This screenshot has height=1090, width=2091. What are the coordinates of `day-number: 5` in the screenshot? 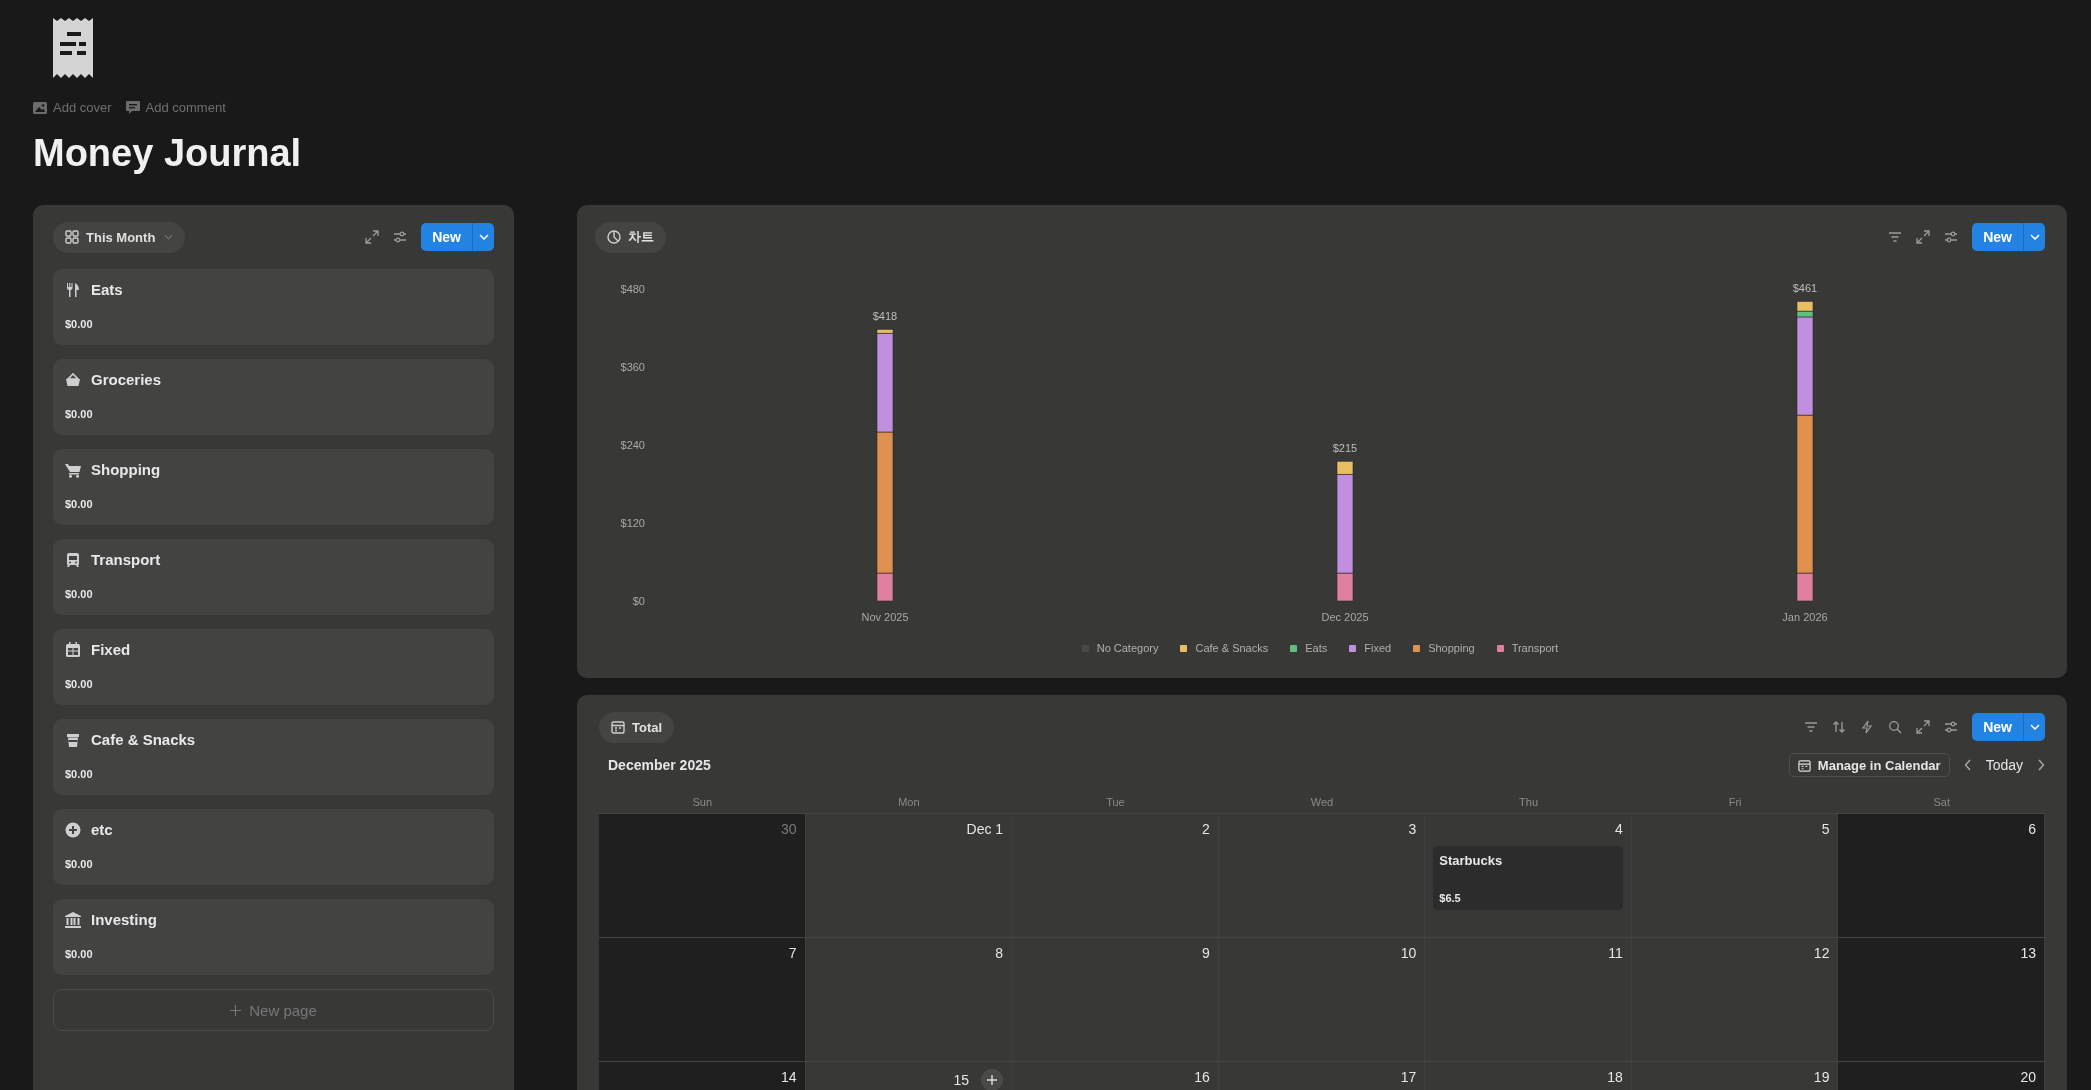 It's located at (1825, 829).